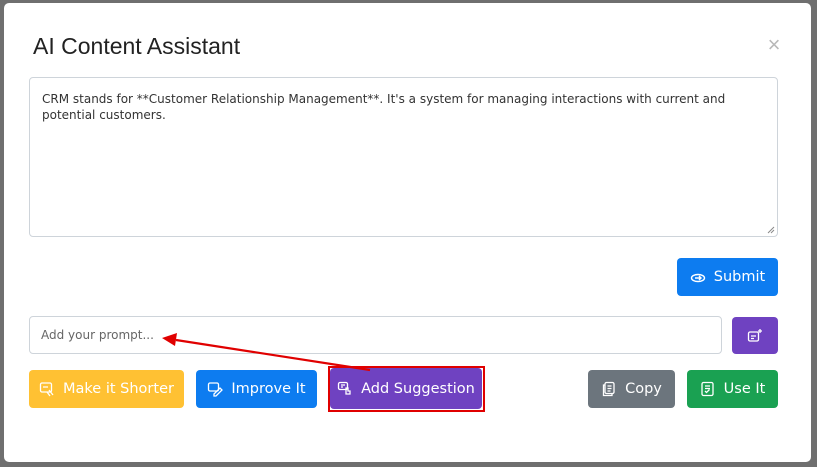  I want to click on close-icon: ×, so click(774, 45).